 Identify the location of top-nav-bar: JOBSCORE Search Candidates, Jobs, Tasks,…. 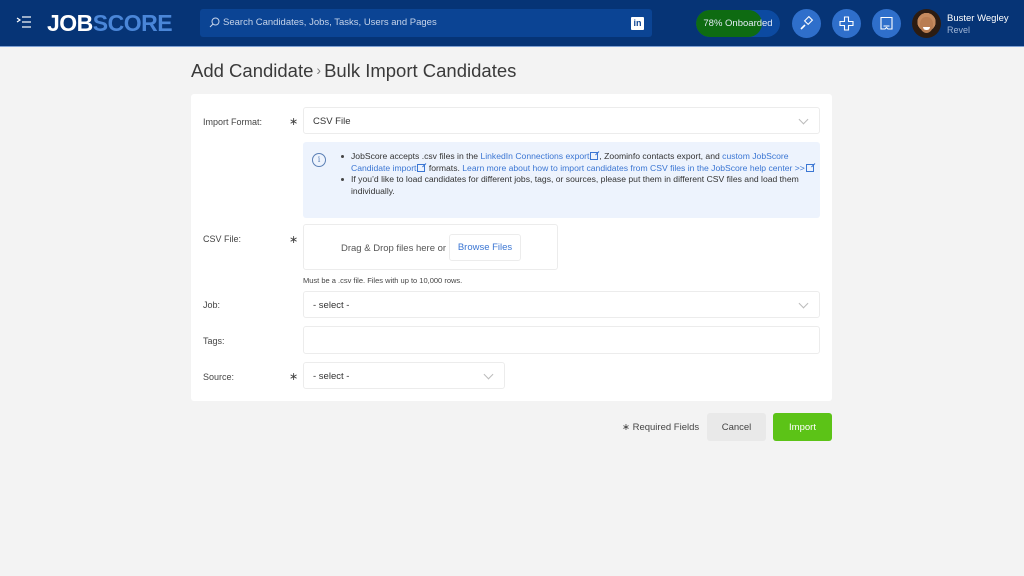
(512, 23).